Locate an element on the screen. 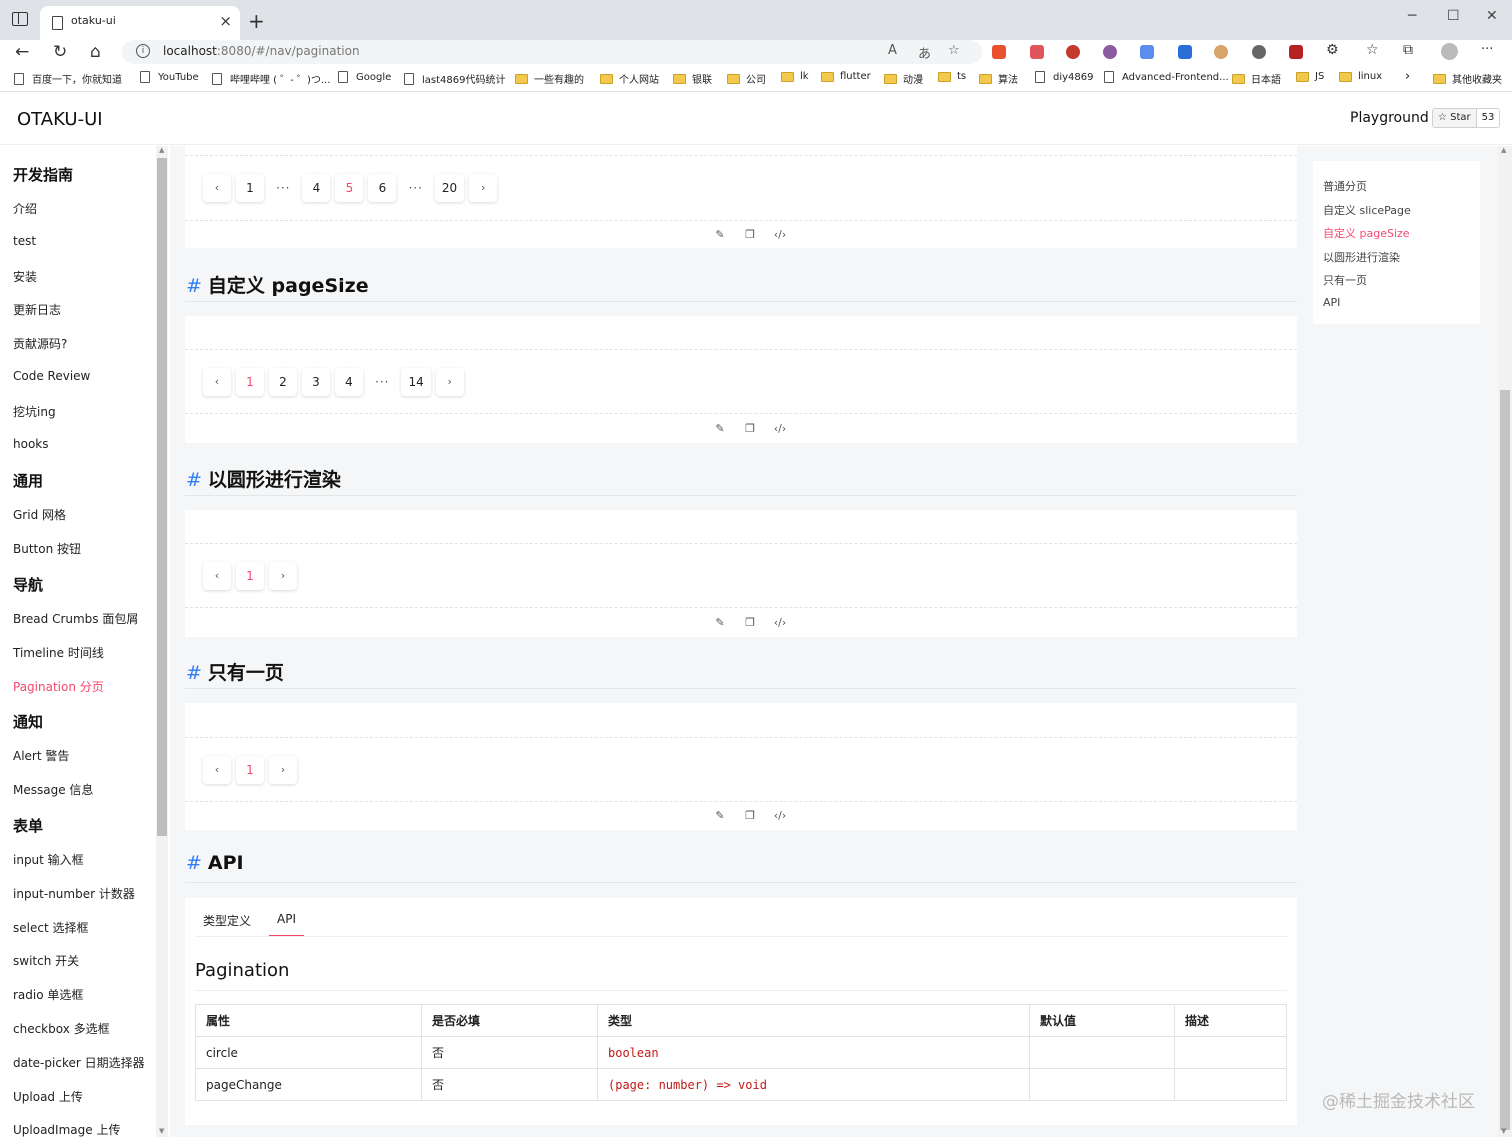  toc-link: 普通分页 is located at coordinates (1345, 186).